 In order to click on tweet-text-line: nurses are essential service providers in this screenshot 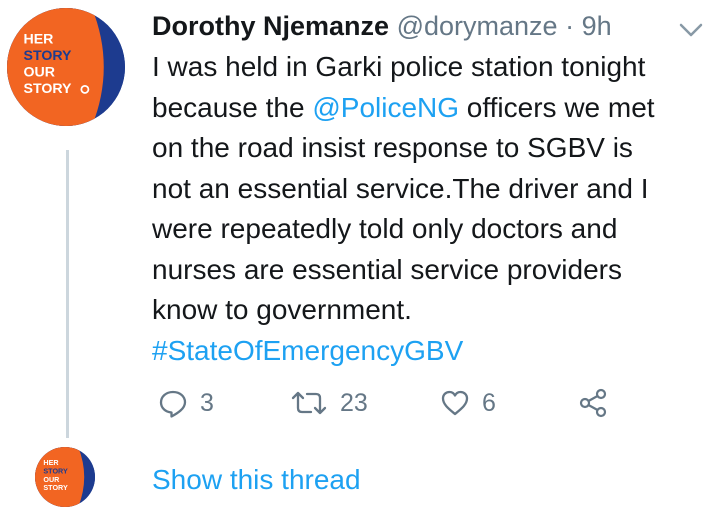, I will do `click(387, 269)`.